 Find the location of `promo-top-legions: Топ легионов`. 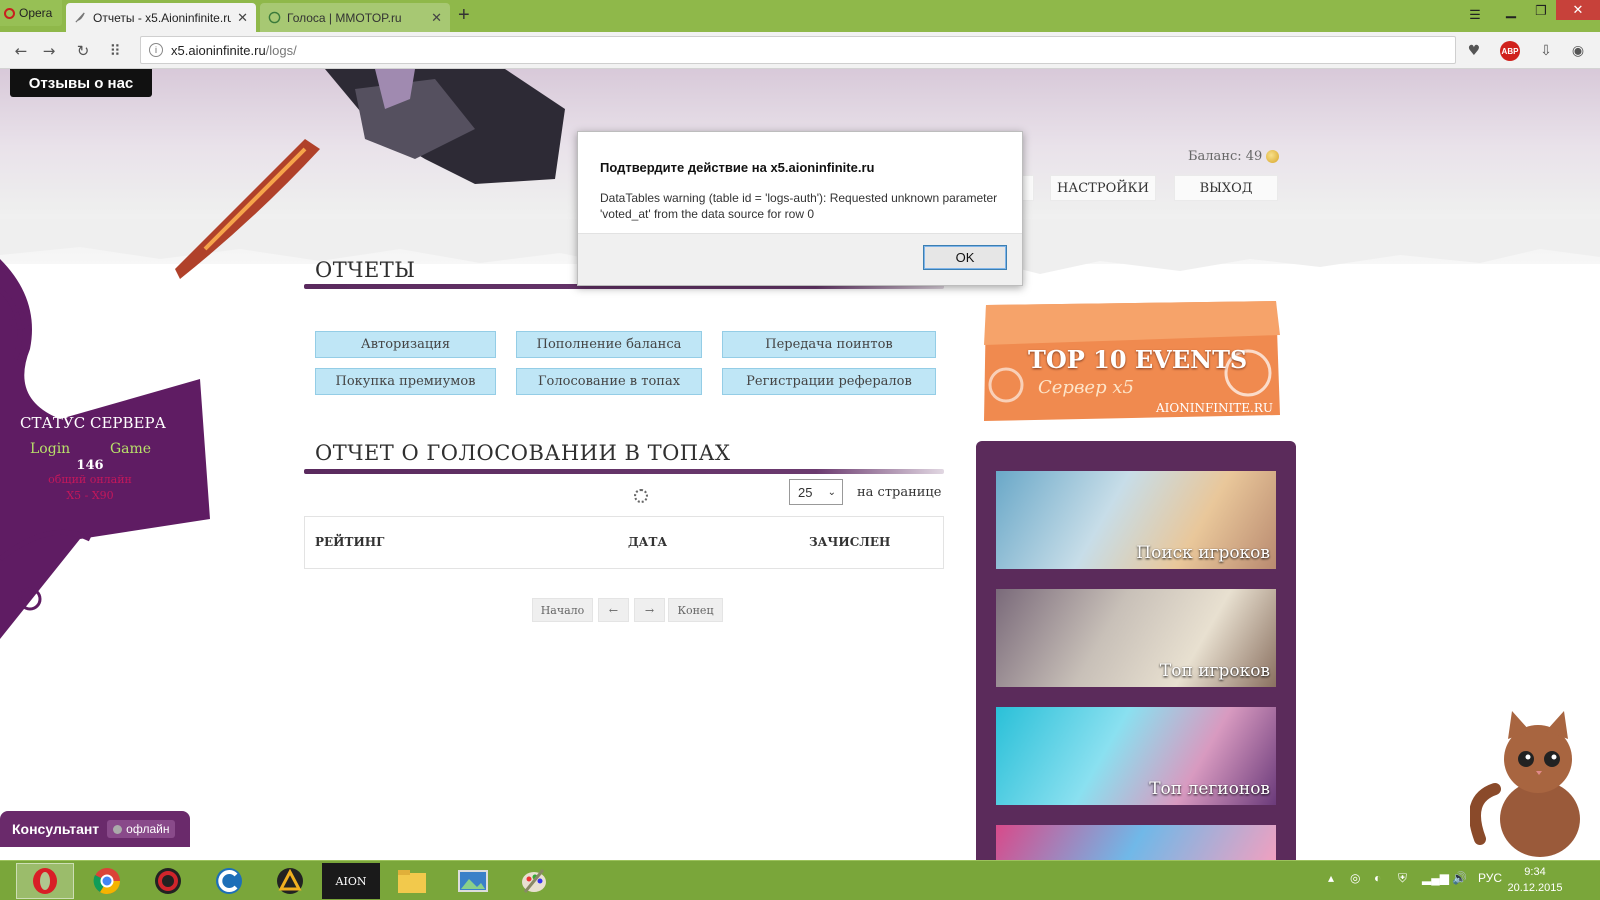

promo-top-legions: Топ легионов is located at coordinates (1136, 756).